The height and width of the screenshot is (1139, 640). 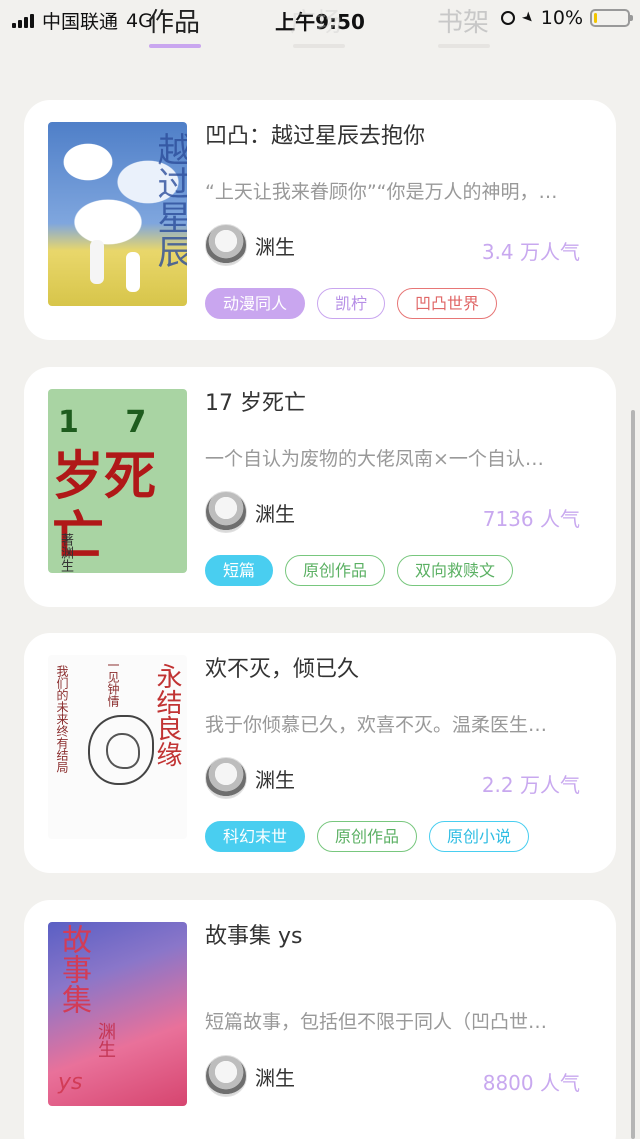 I want to click on tag-list: 动漫同人 凯柠 凹凸世界, so click(x=351, y=303).